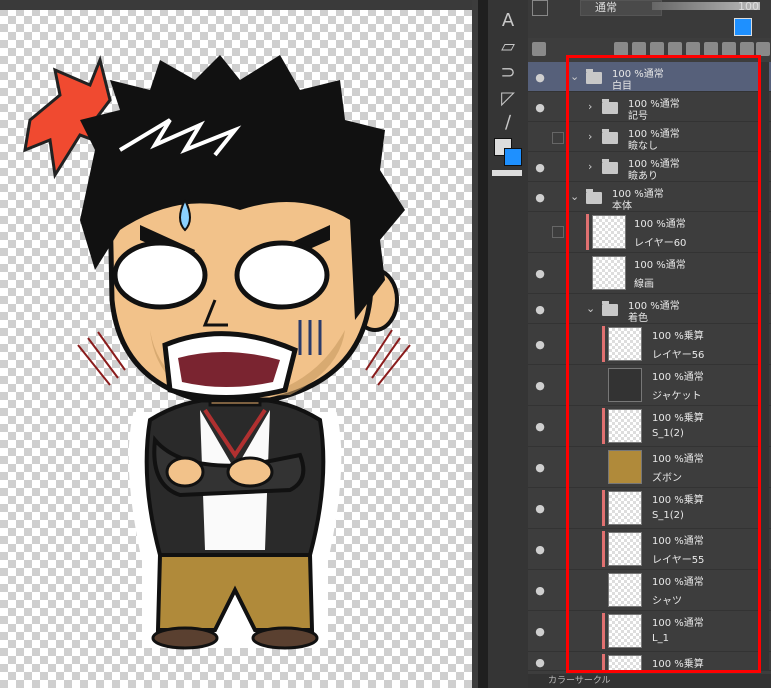  What do you see at coordinates (747, 49) in the screenshot?
I see `duplicate-icon` at bounding box center [747, 49].